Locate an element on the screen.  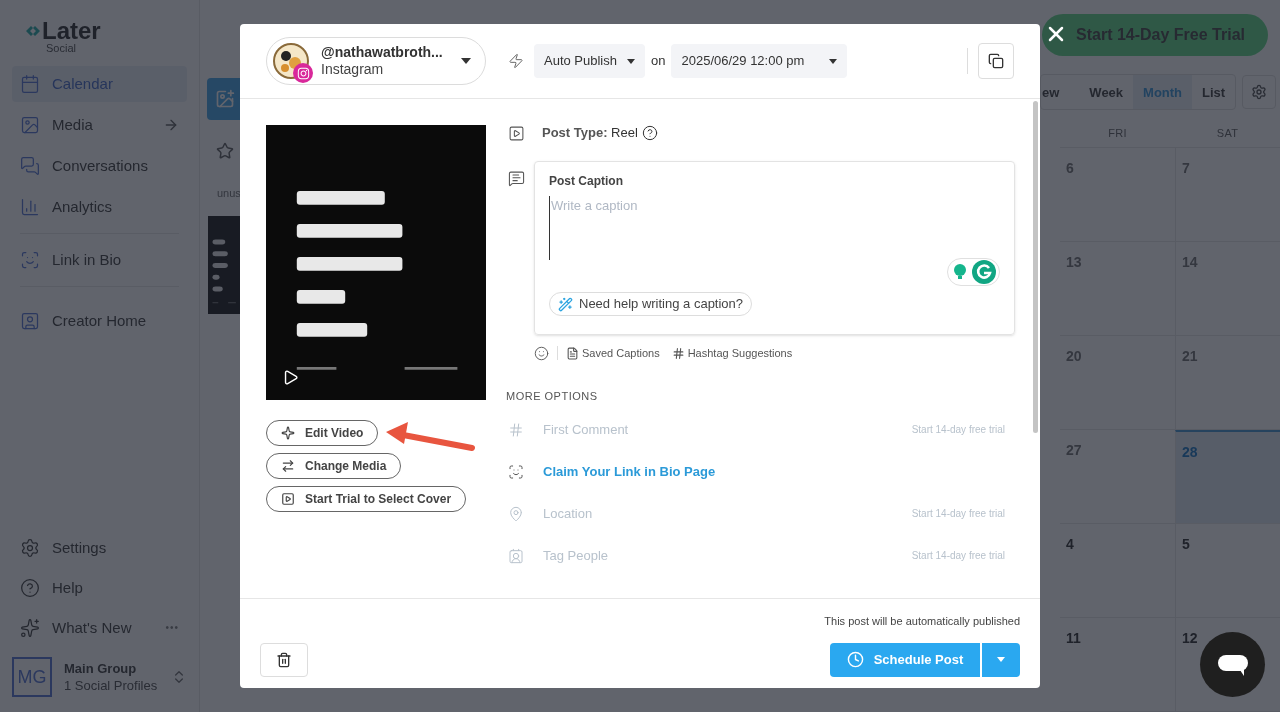
account-name: Main Group is located at coordinates (101, 668).